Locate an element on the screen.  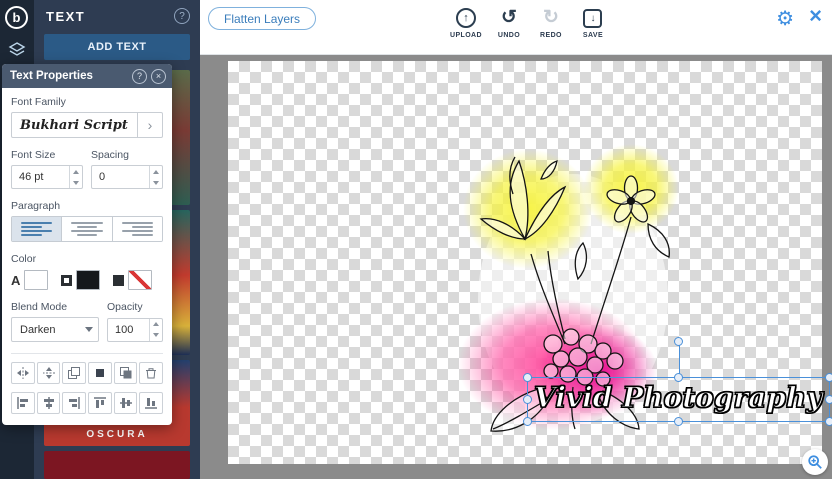
align-objects-center-h-button is located at coordinates (48, 403).